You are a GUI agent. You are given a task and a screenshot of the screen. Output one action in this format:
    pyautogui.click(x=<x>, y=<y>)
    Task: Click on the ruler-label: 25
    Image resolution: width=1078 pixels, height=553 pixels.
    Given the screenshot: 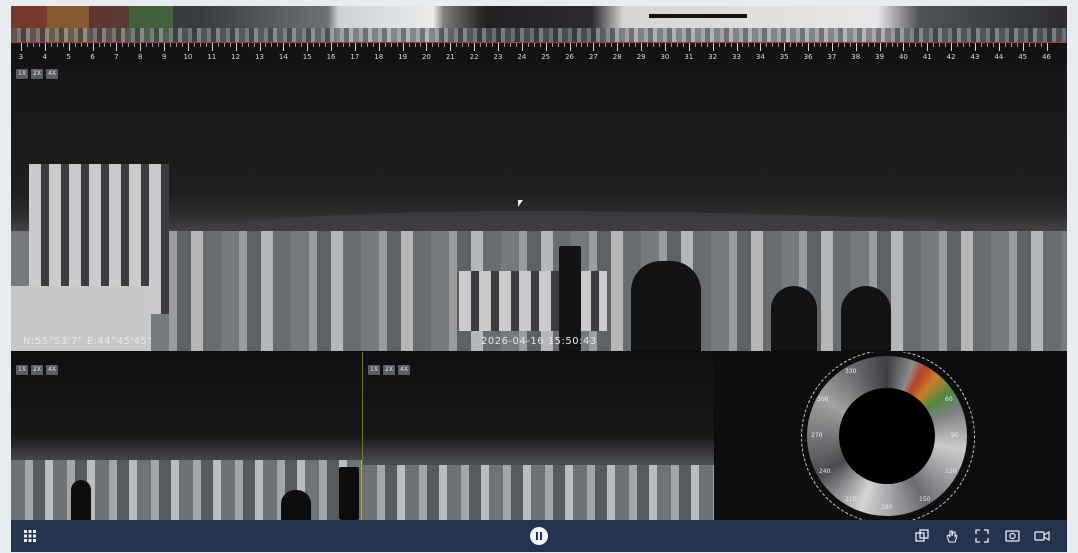 What is the action you would take?
    pyautogui.click(x=546, y=57)
    